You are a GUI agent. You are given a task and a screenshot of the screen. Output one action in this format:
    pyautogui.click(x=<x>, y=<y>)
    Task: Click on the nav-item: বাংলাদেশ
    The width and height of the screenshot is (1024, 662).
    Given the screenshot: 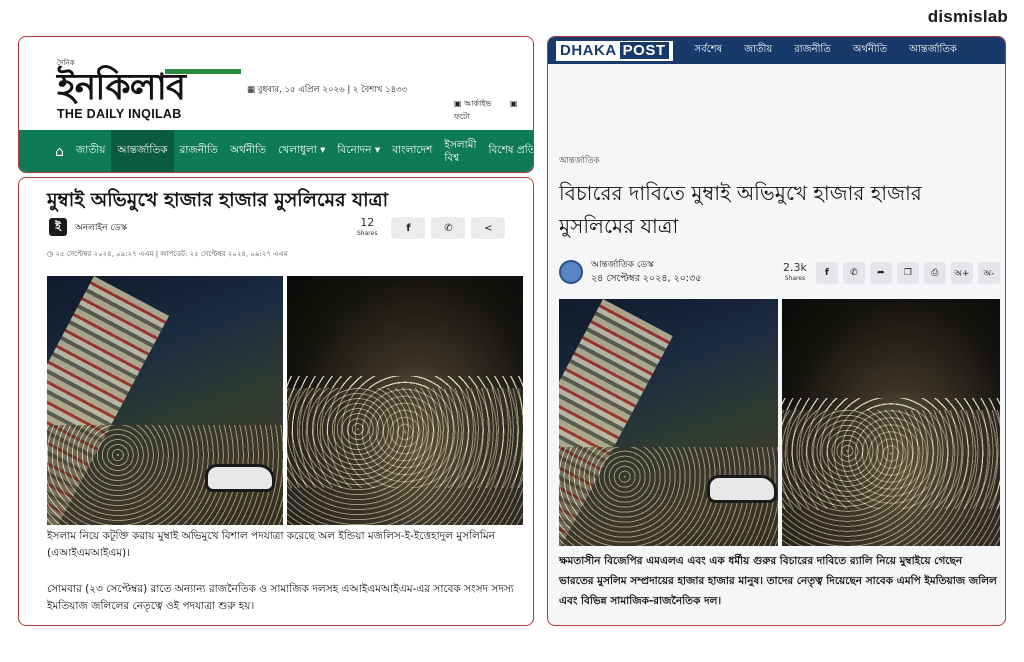 What is the action you would take?
    pyautogui.click(x=412, y=151)
    